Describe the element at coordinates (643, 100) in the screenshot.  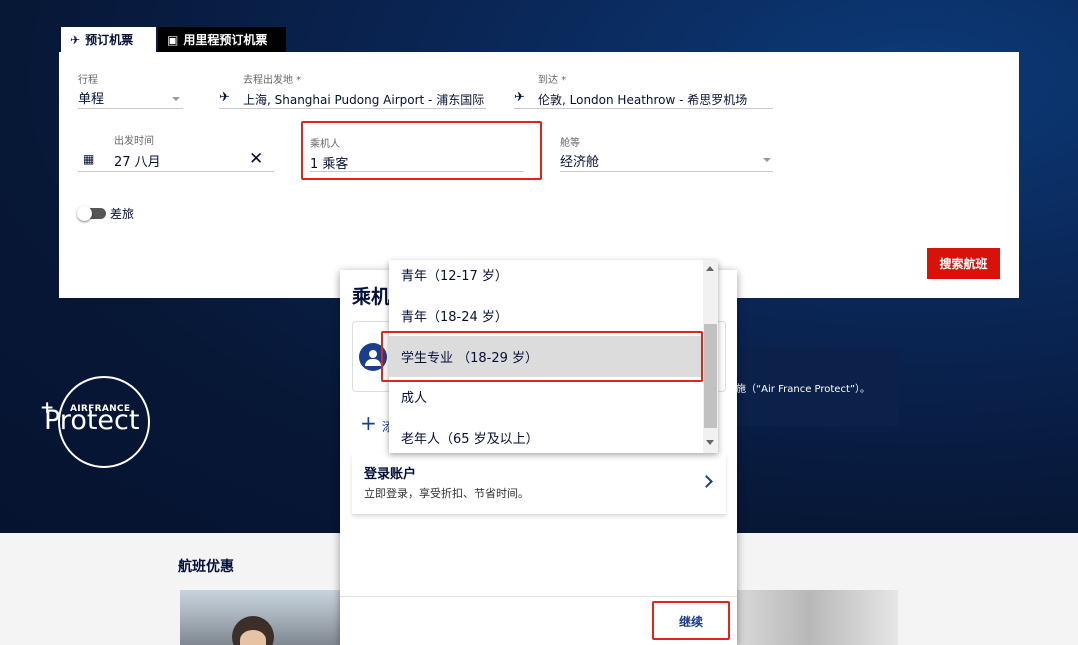
I see `destination-value: 伦敦, London Heathrow - 希思罗机场` at that location.